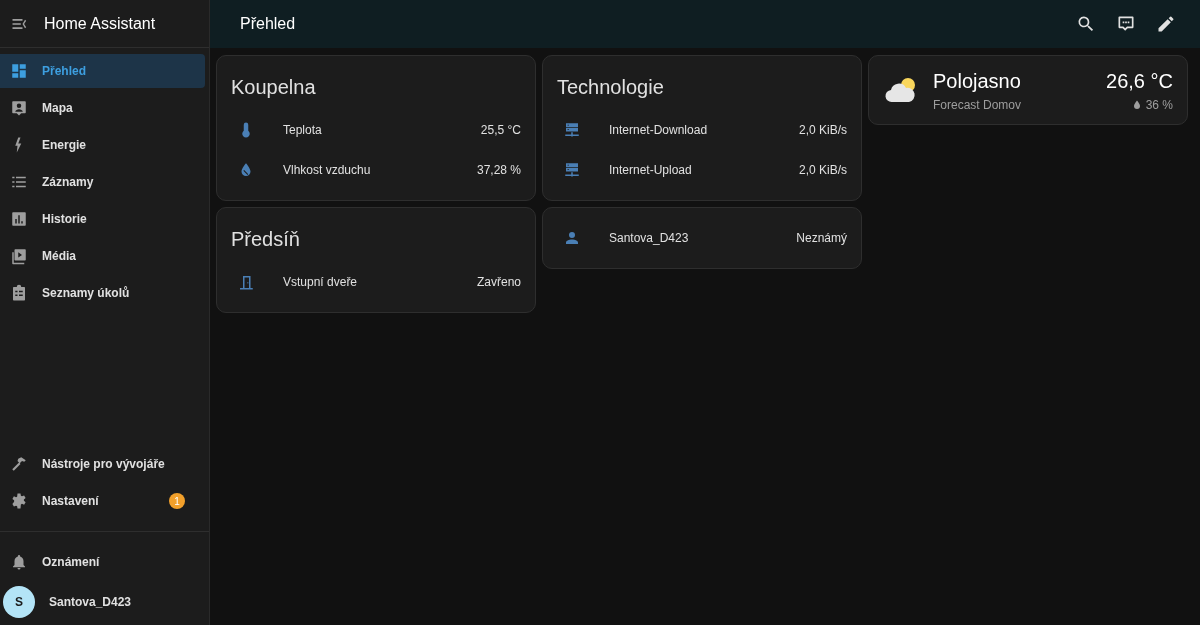 Image resolution: width=1200 pixels, height=625 pixels. I want to click on pencil-icon, so click(1166, 24).